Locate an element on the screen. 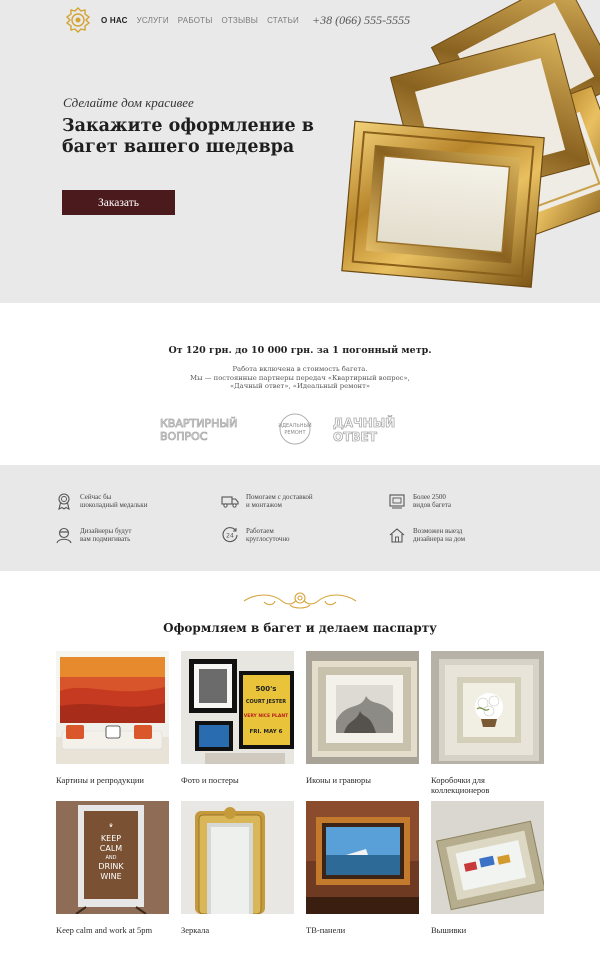  svg-text: FRI. MAY 6 is located at coordinates (266, 732).